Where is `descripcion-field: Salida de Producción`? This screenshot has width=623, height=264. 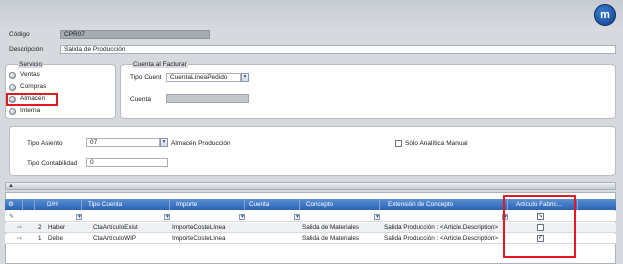
descripcion-field: Salida de Producción is located at coordinates (338, 49).